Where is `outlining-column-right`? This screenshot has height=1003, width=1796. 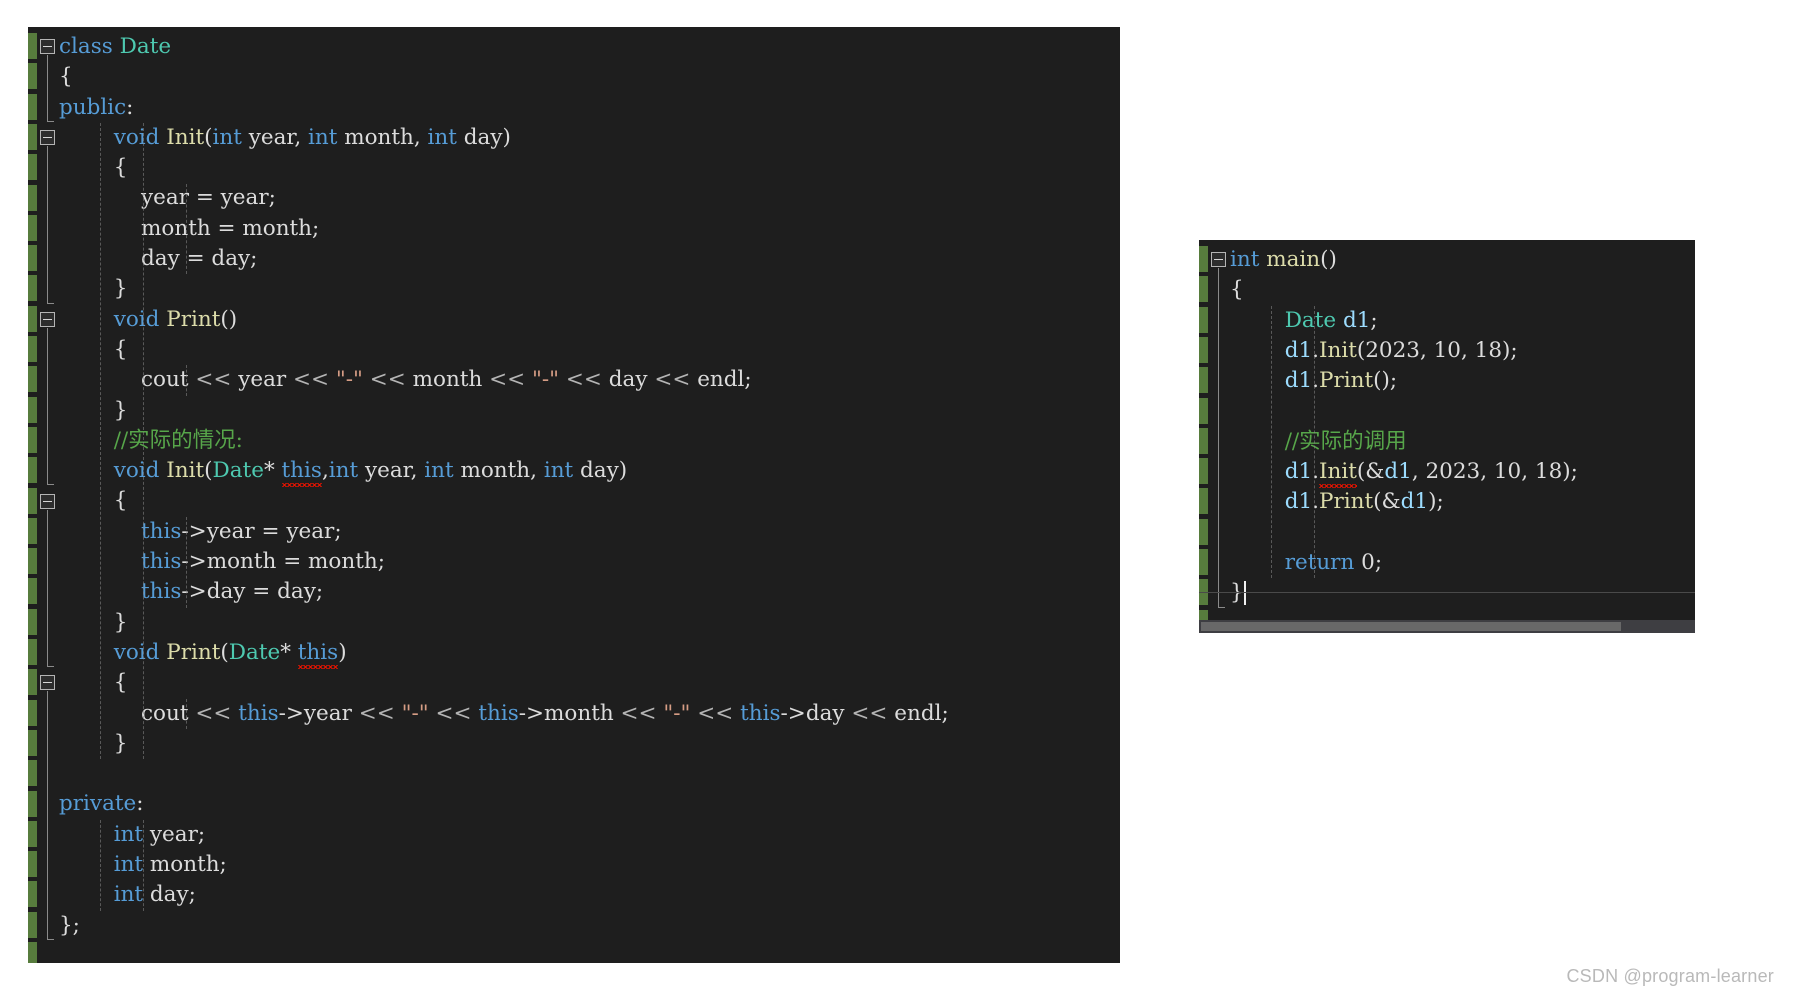 outlining-column-right is located at coordinates (1219, 436).